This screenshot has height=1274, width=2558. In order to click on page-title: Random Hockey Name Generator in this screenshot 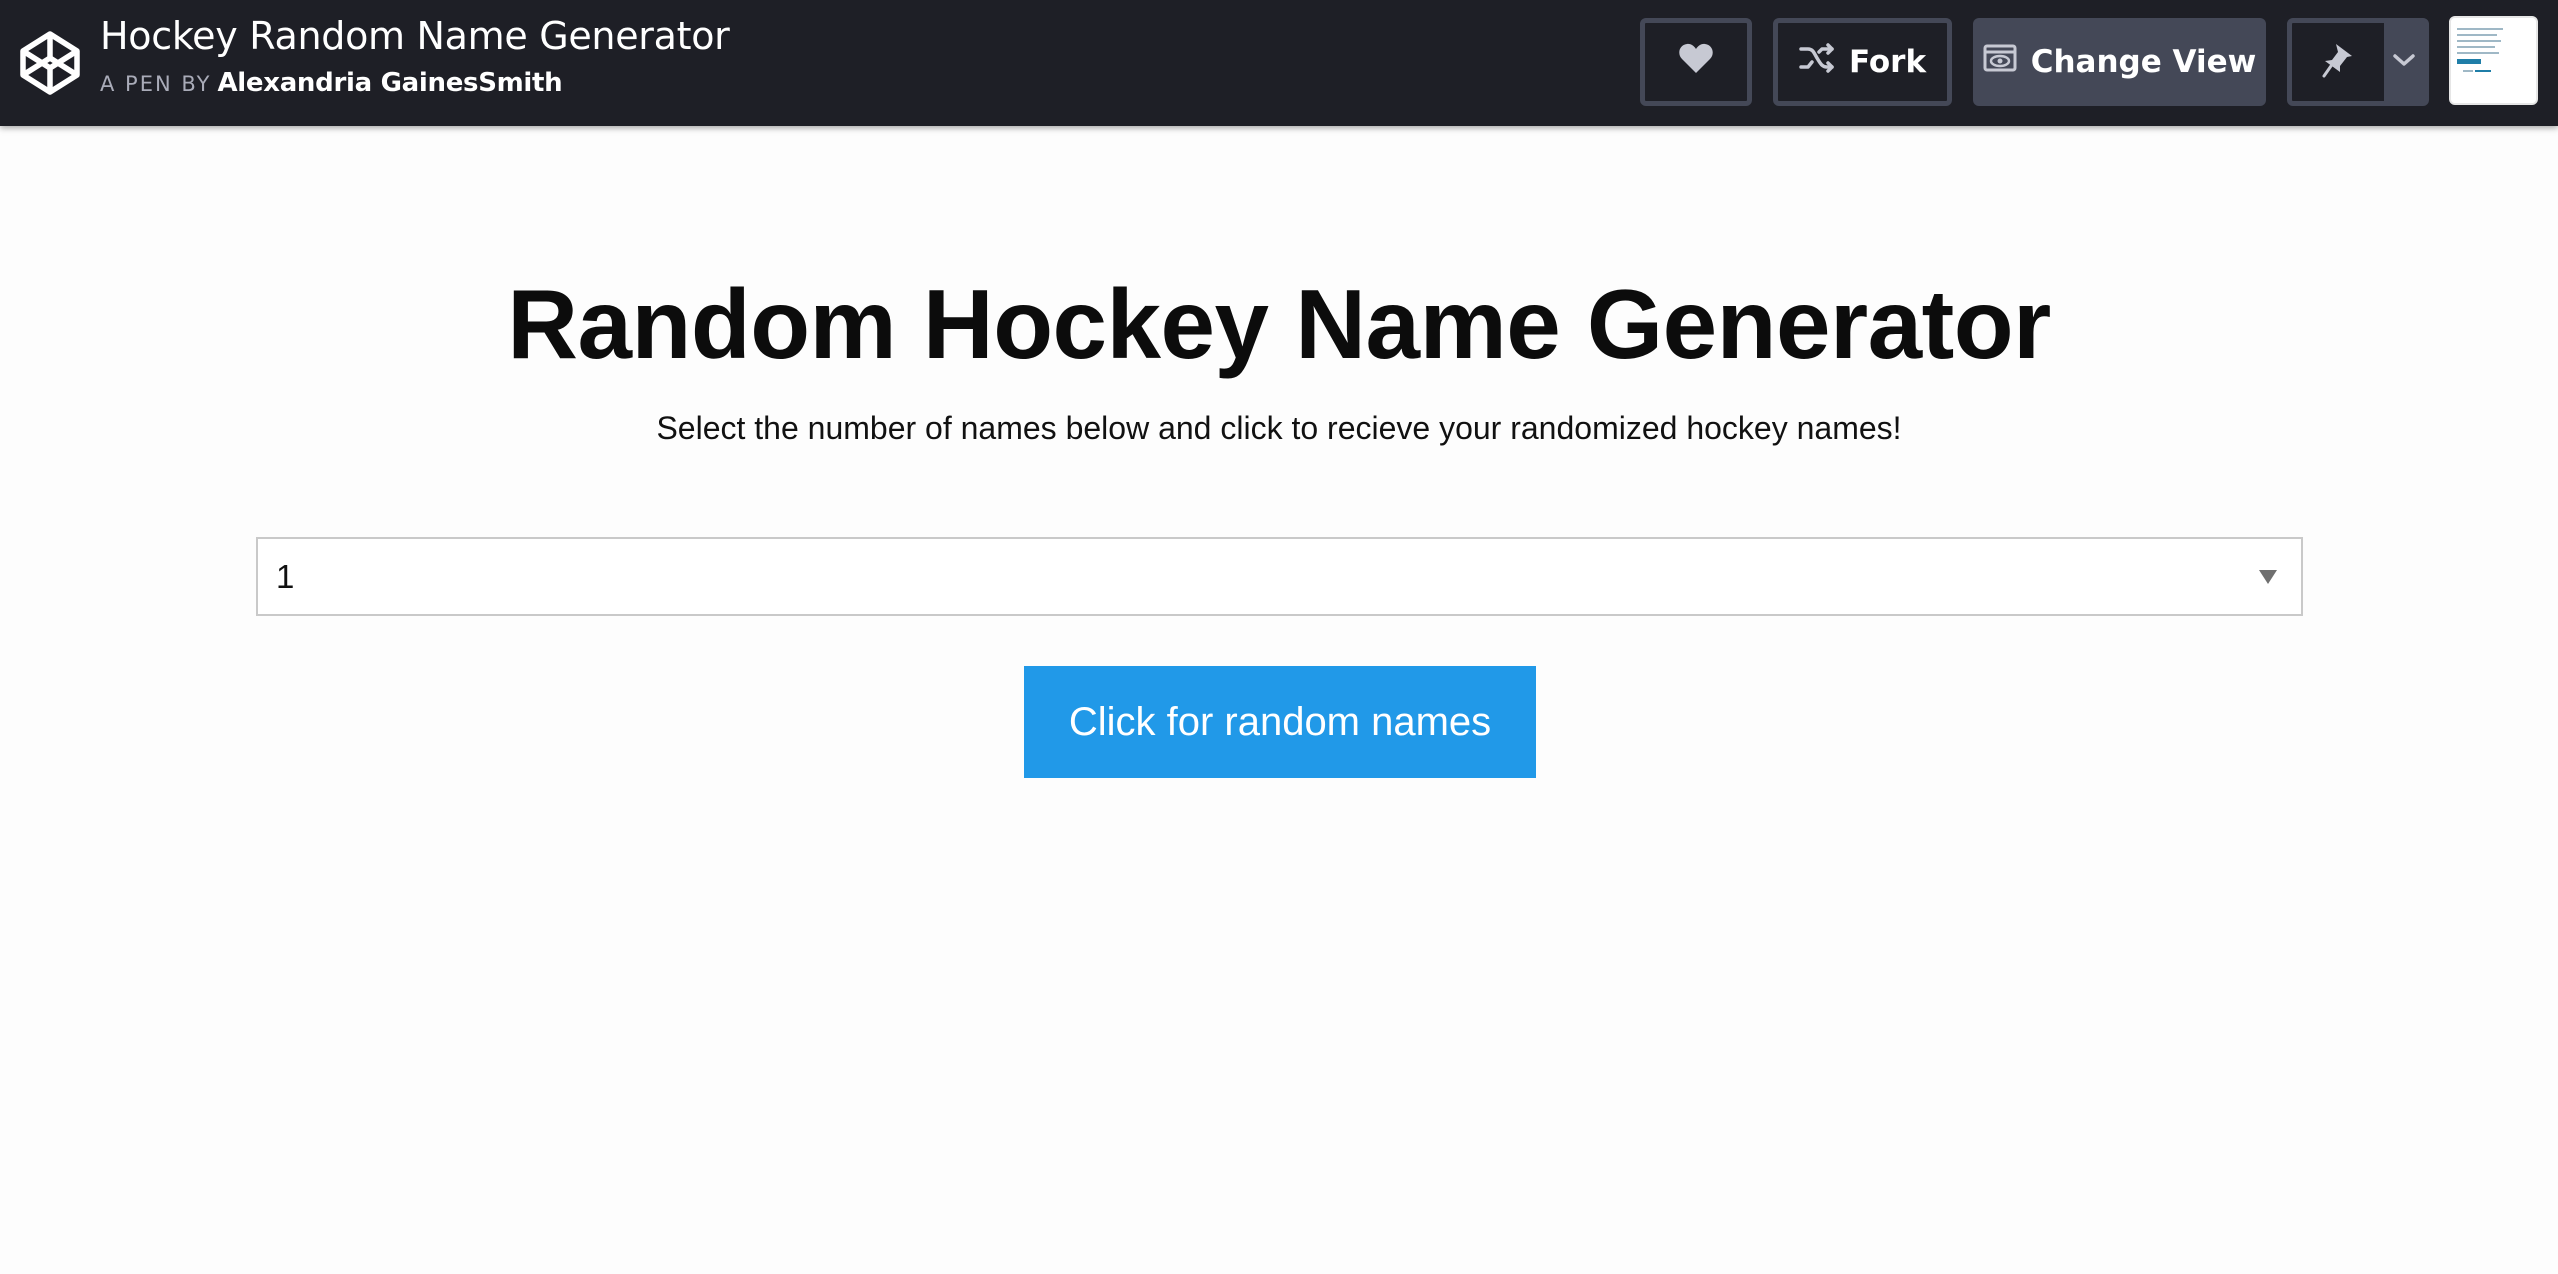, I will do `click(1279, 324)`.